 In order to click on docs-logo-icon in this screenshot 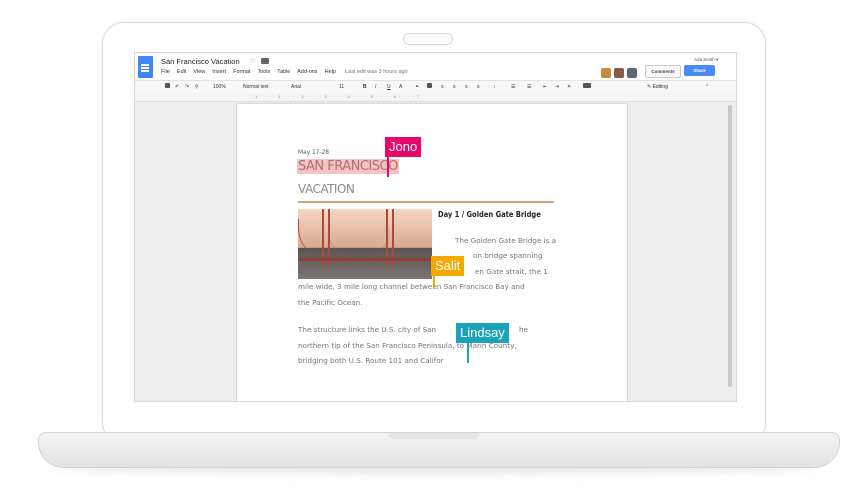, I will do `click(145, 67)`.